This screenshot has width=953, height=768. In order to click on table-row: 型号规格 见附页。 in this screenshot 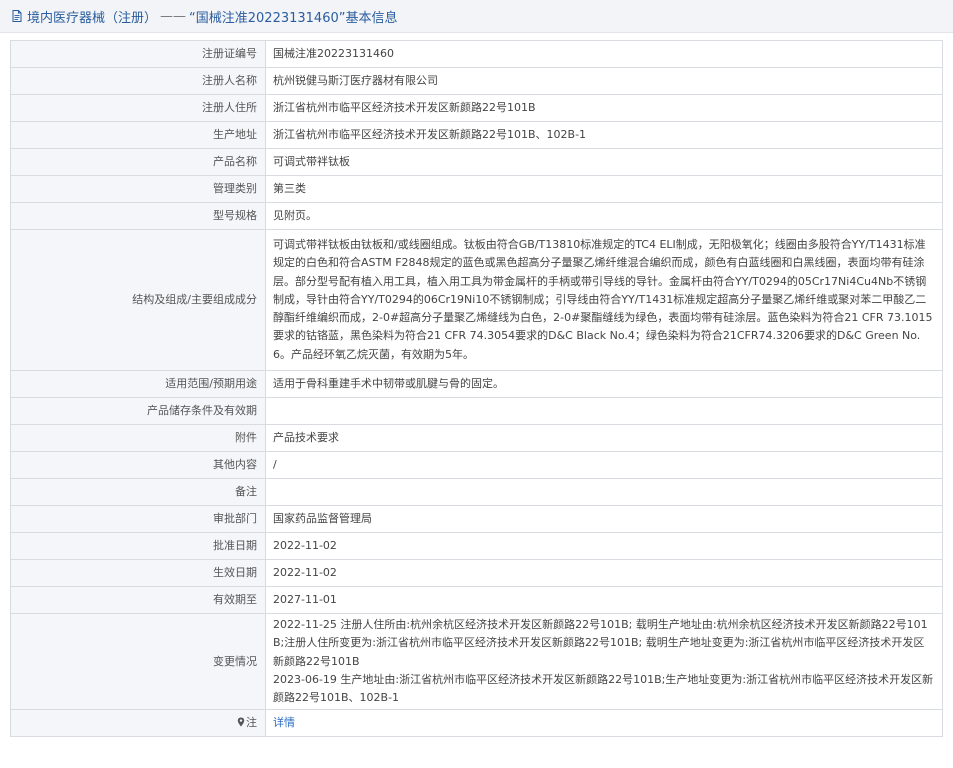, I will do `click(476, 216)`.